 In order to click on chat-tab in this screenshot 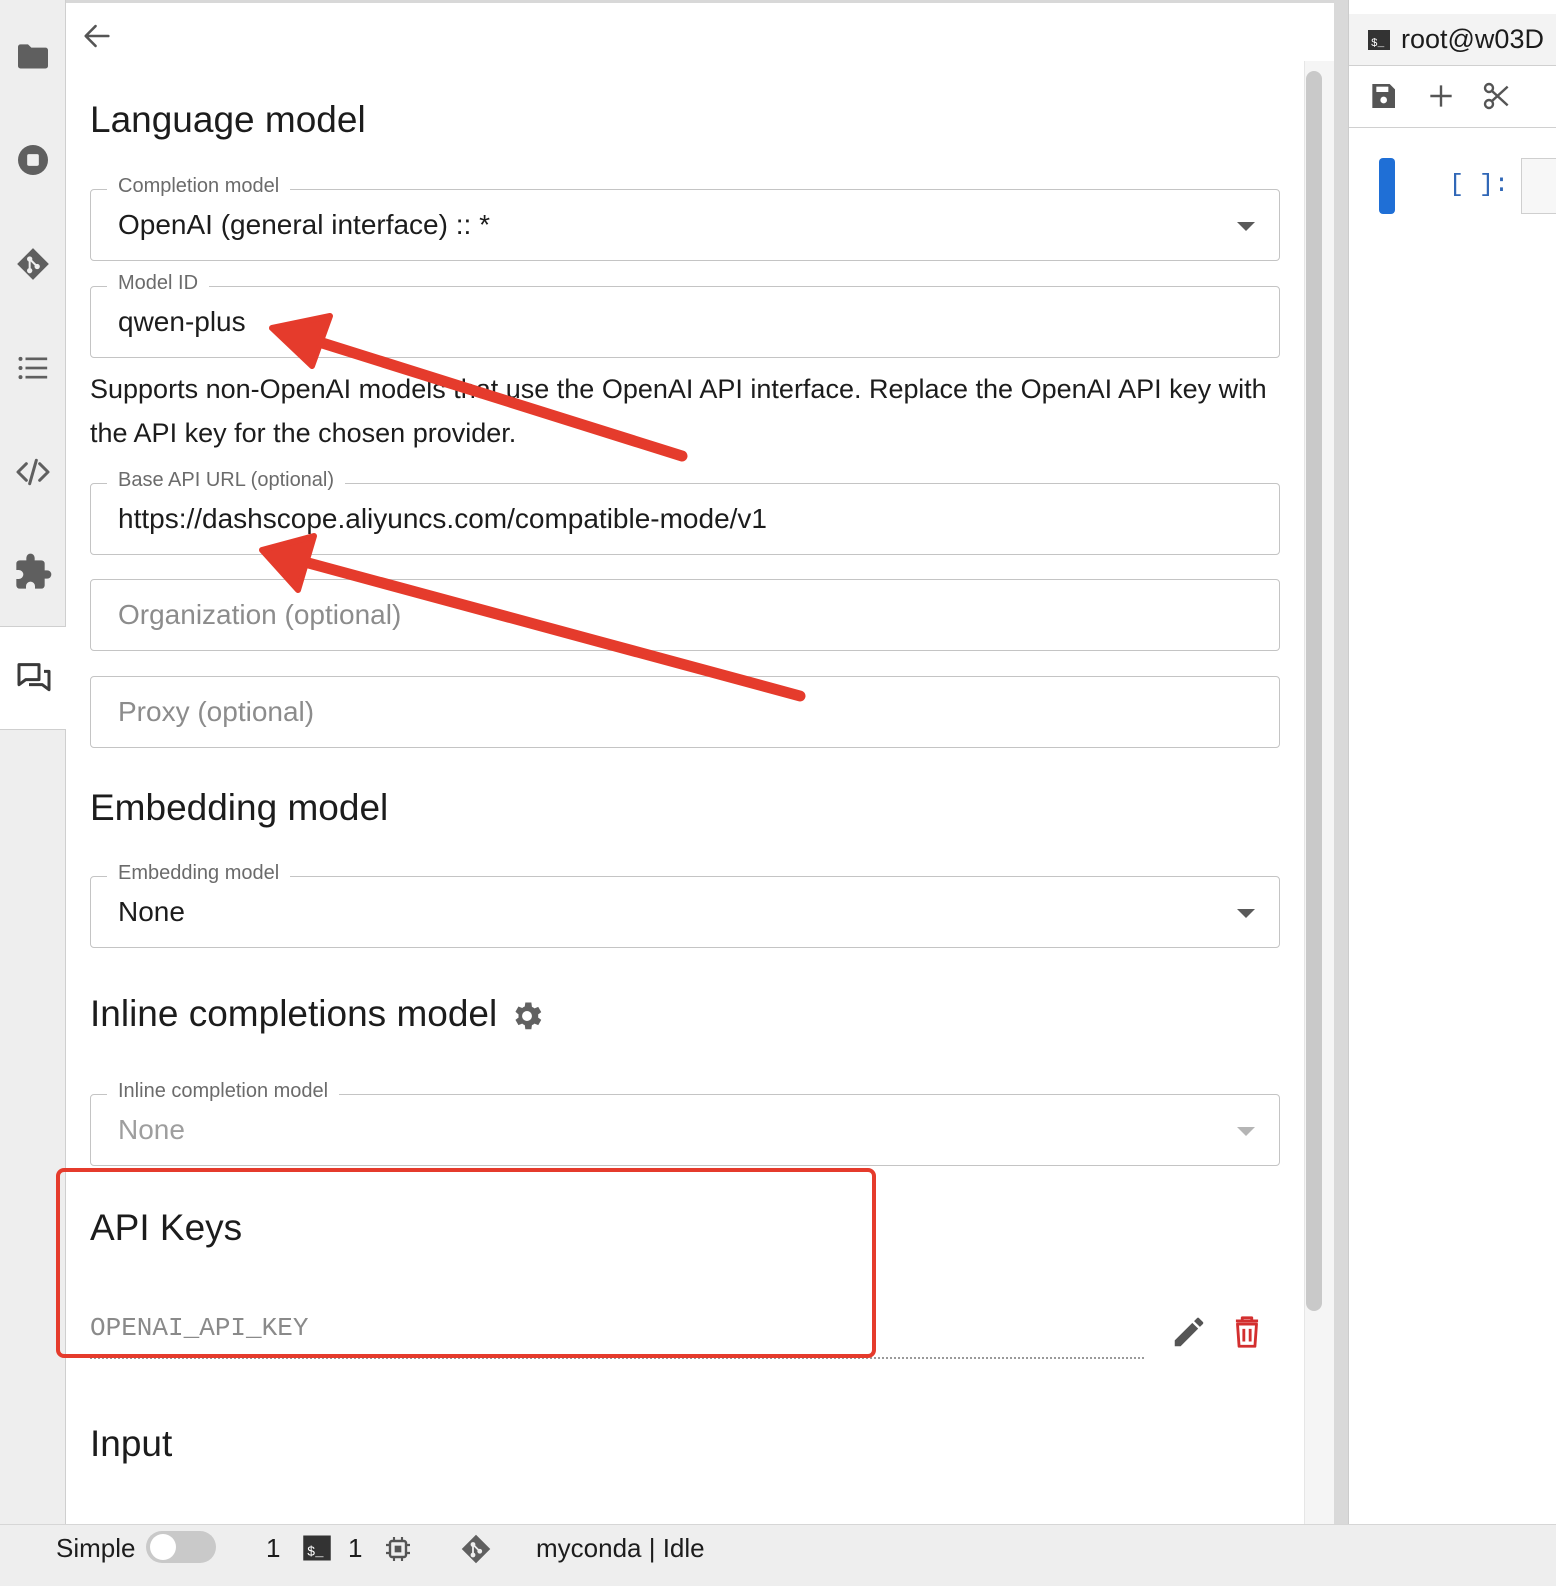, I will do `click(33, 678)`.